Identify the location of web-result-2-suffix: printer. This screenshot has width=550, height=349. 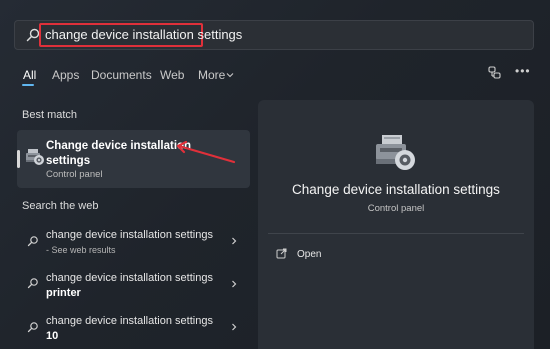
(63, 293).